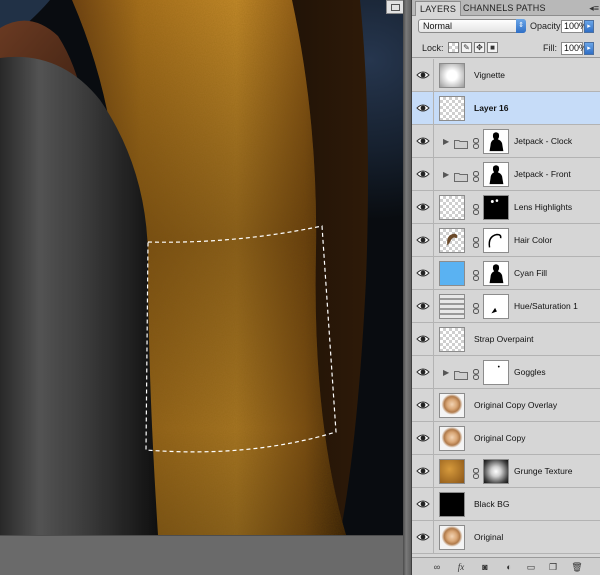 The height and width of the screenshot is (575, 600). I want to click on blend-mode-value: Normal, so click(438, 26).